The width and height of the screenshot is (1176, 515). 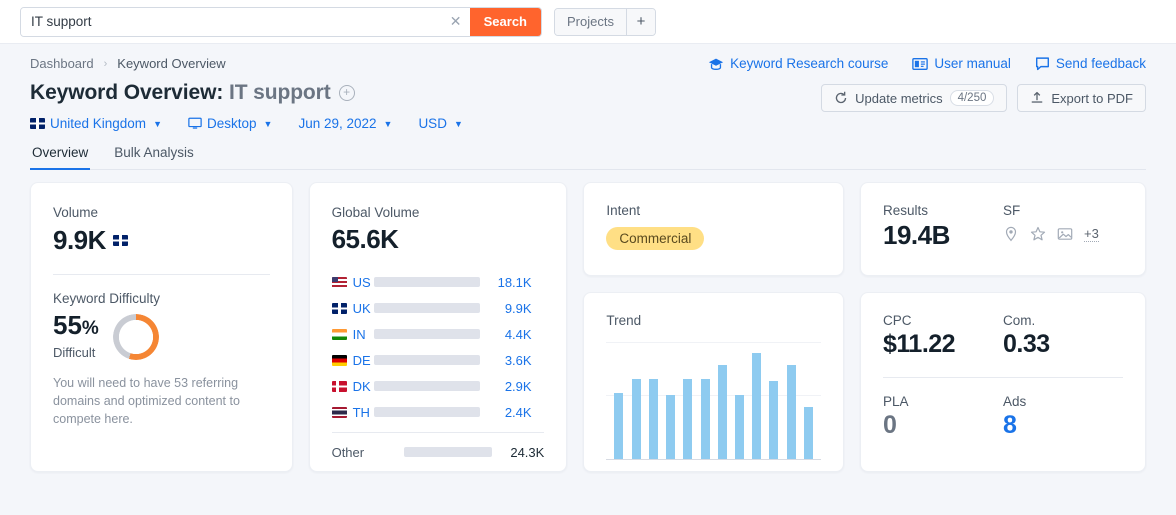 I want to click on update-metrics-quota-badge: 4/250, so click(x=972, y=98).